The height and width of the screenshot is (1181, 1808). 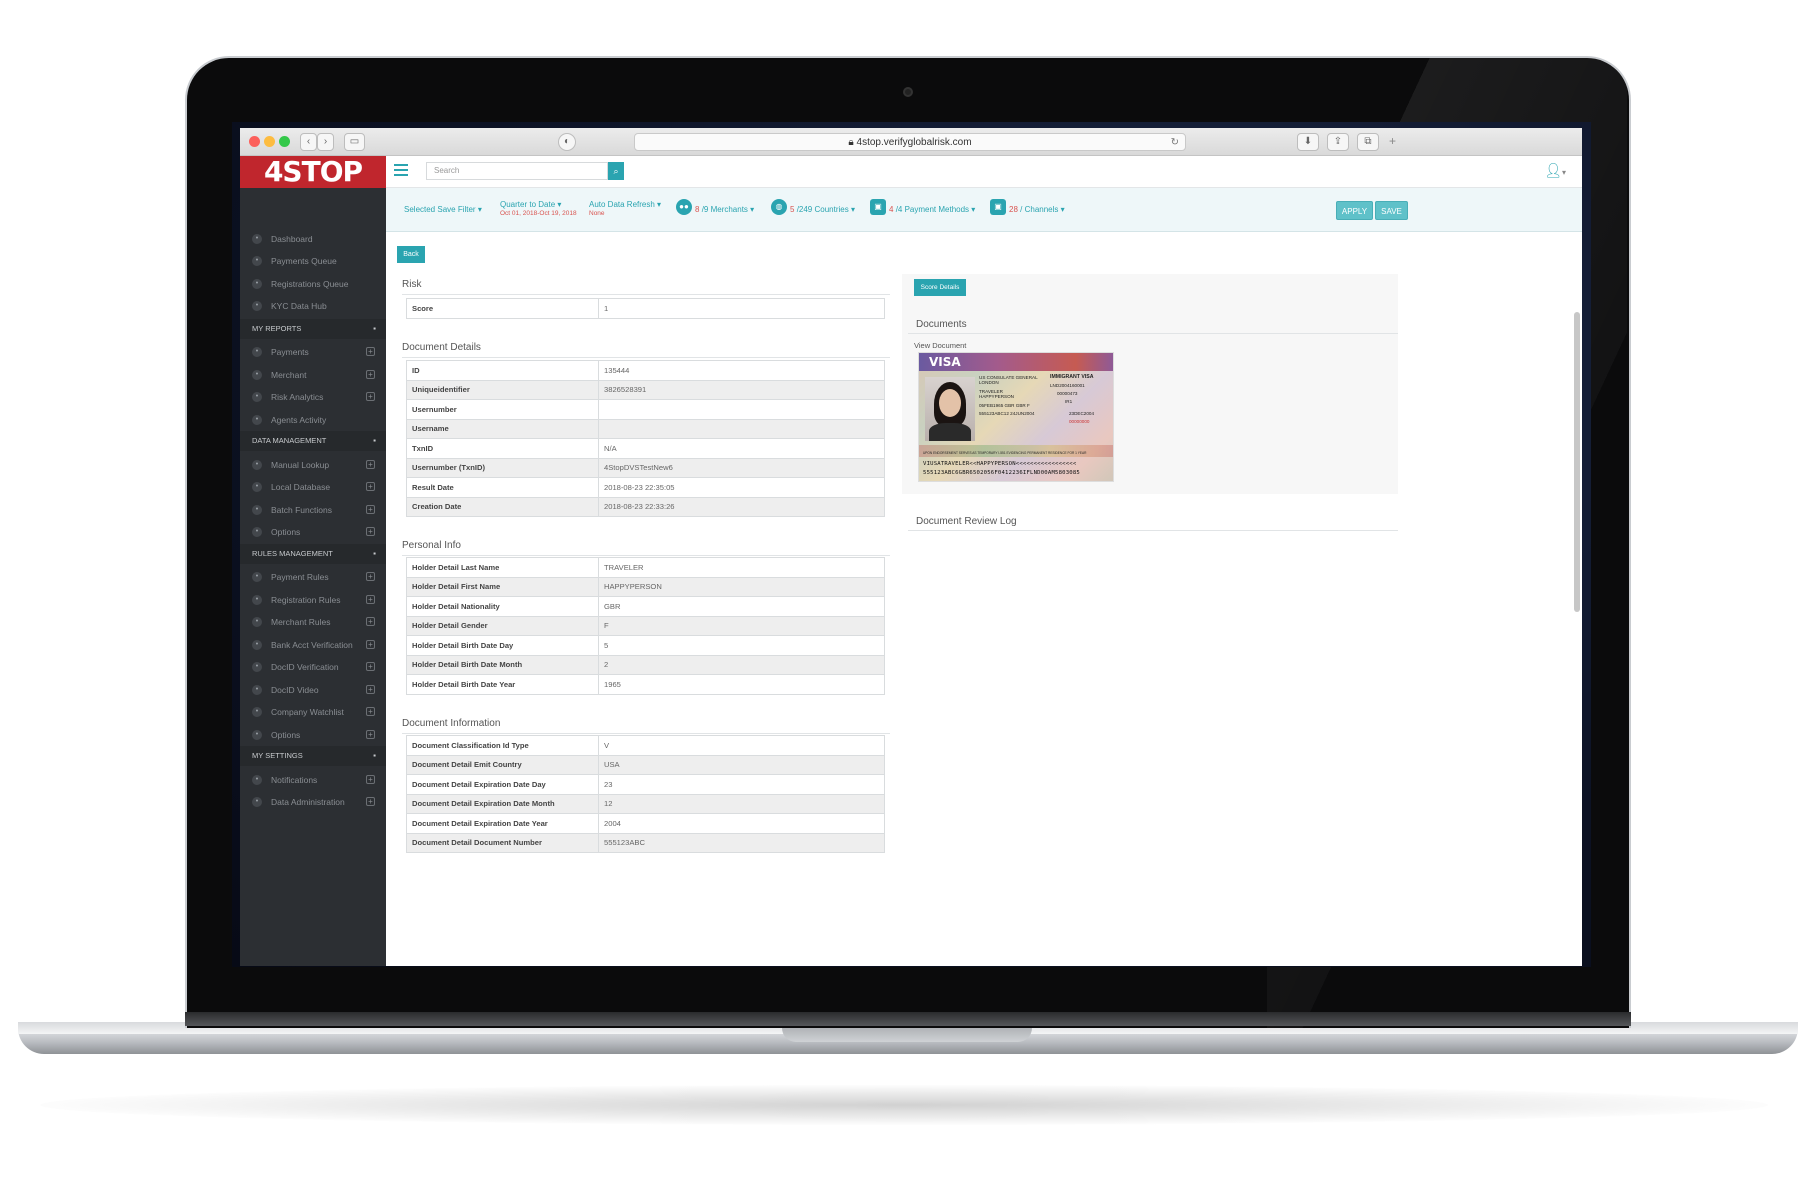 I want to click on sidebar-item-agents-activity: • Agents Activity, so click(x=313, y=420).